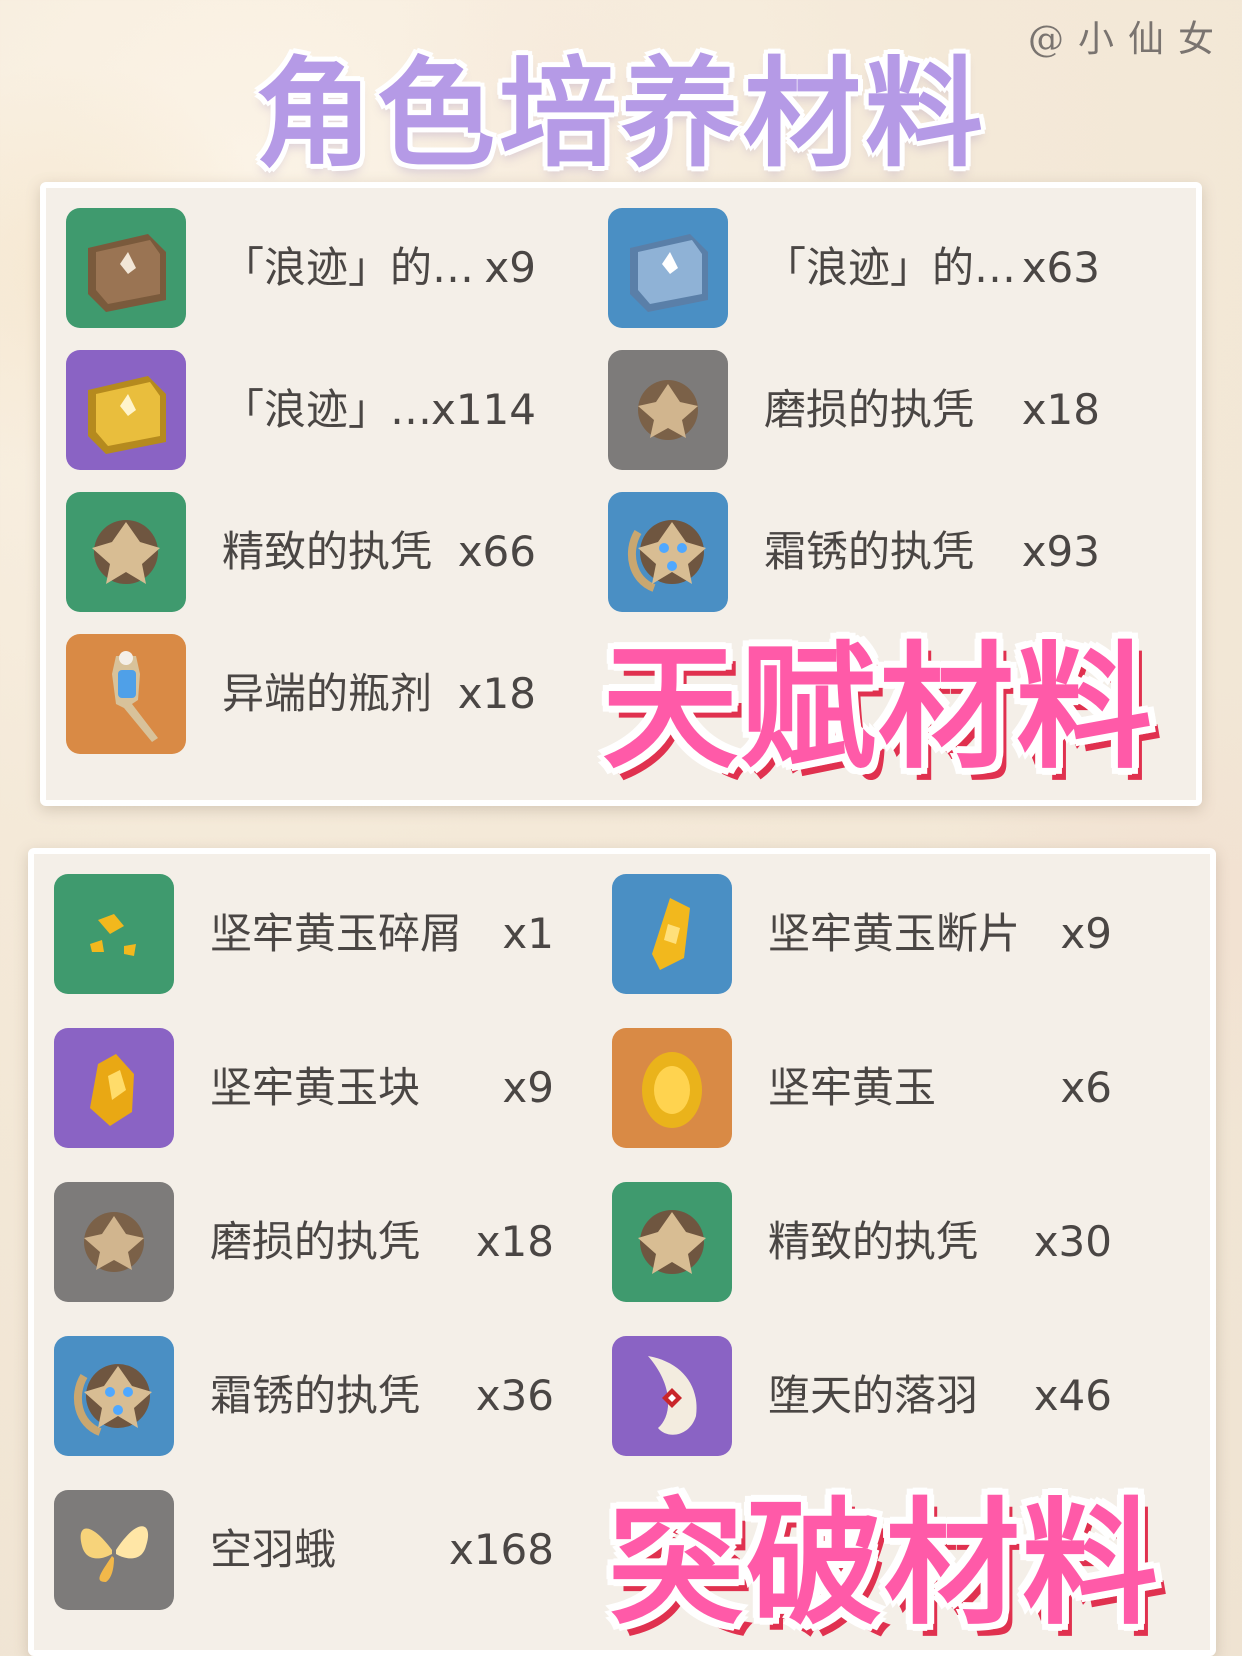 The image size is (1242, 1656). Describe the element at coordinates (126, 410) in the screenshot. I see `book-gold-icon` at that location.